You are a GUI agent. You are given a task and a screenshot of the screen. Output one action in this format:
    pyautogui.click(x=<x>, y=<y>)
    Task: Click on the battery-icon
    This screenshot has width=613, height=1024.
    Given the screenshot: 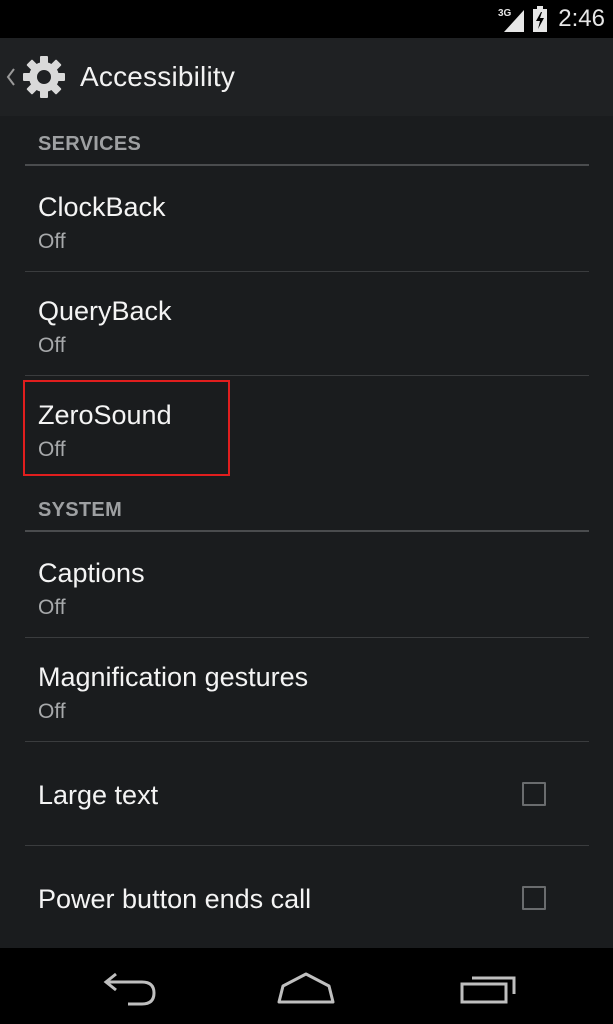 What is the action you would take?
    pyautogui.click(x=540, y=19)
    